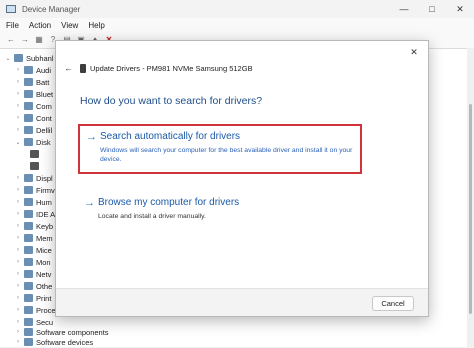  I want to click on tree-item-label: Audi, so click(44, 70).